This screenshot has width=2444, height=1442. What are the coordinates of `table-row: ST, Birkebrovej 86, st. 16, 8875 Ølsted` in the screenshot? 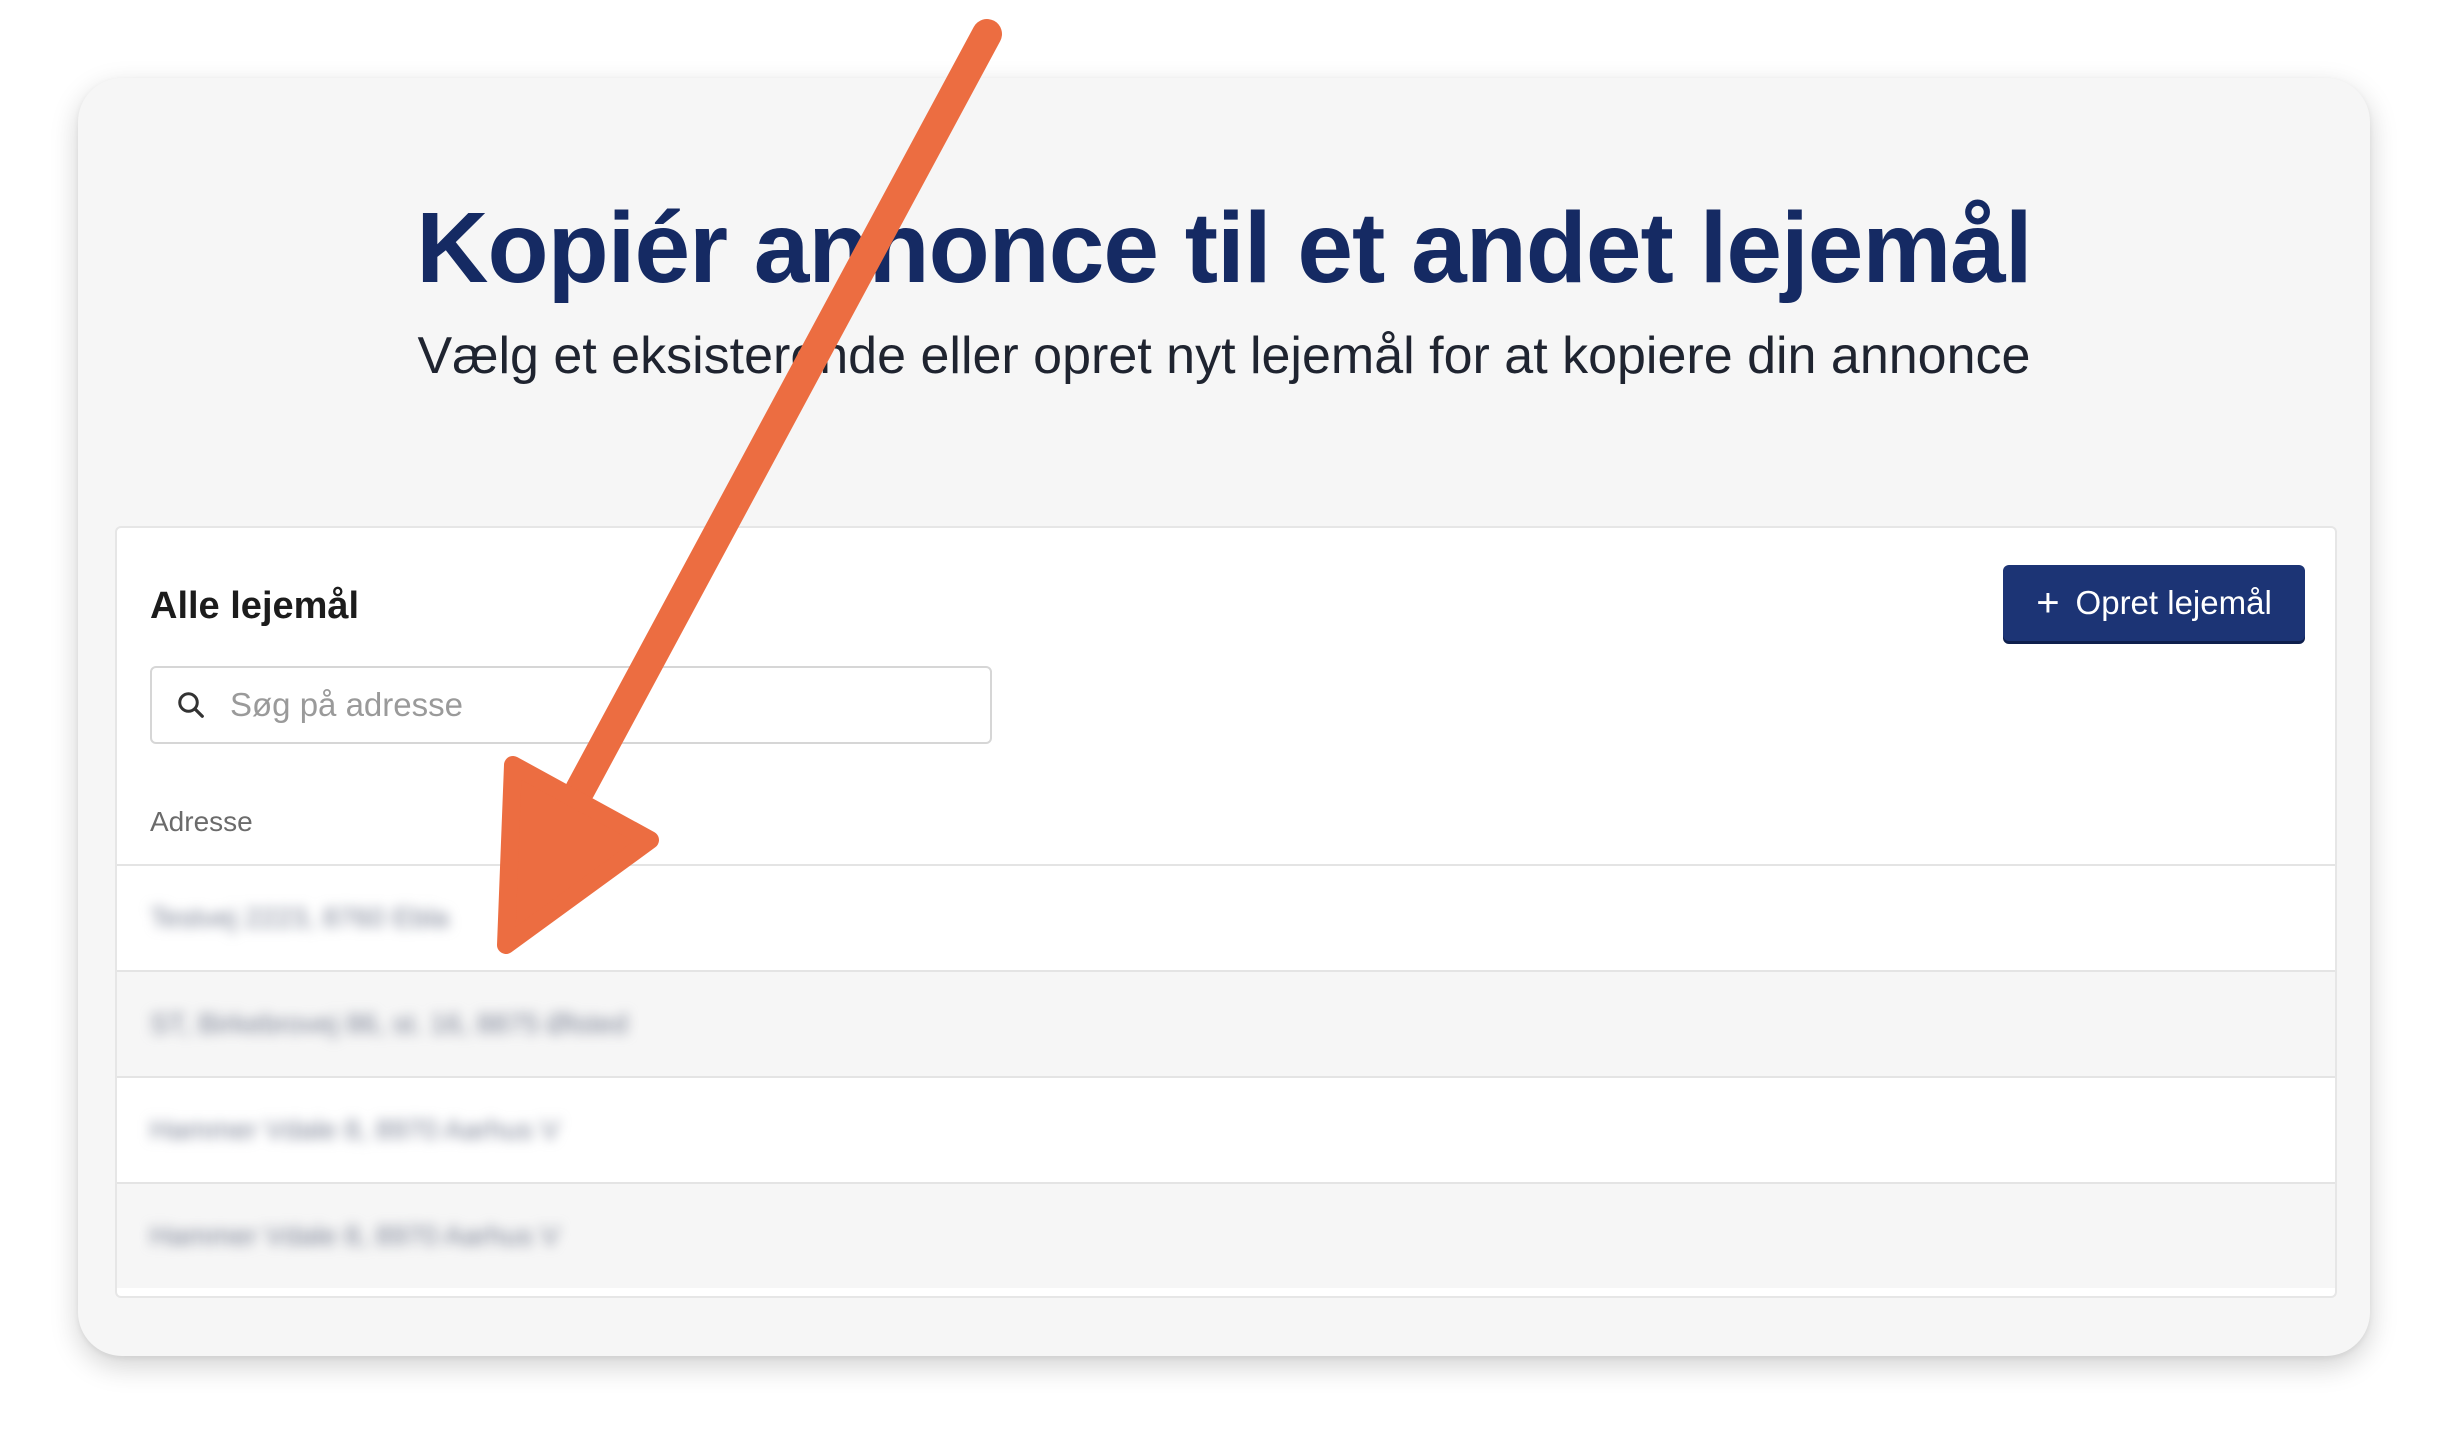 It's located at (1226, 1023).